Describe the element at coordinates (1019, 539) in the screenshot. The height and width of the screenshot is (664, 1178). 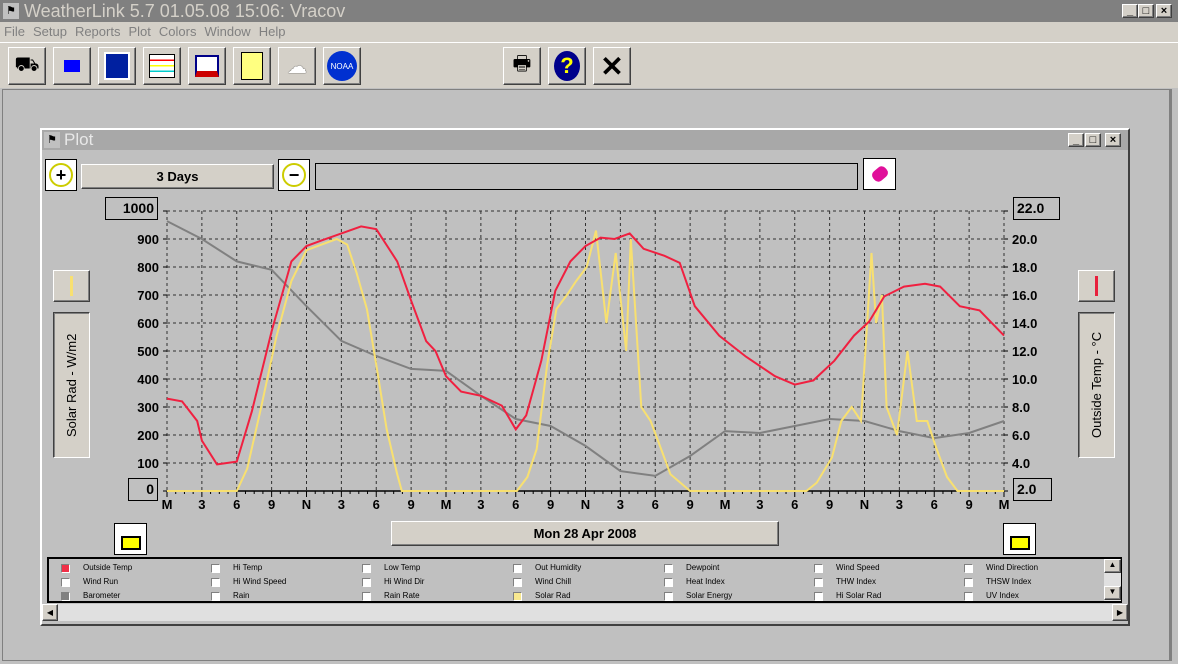
I see `right-lock-button` at that location.